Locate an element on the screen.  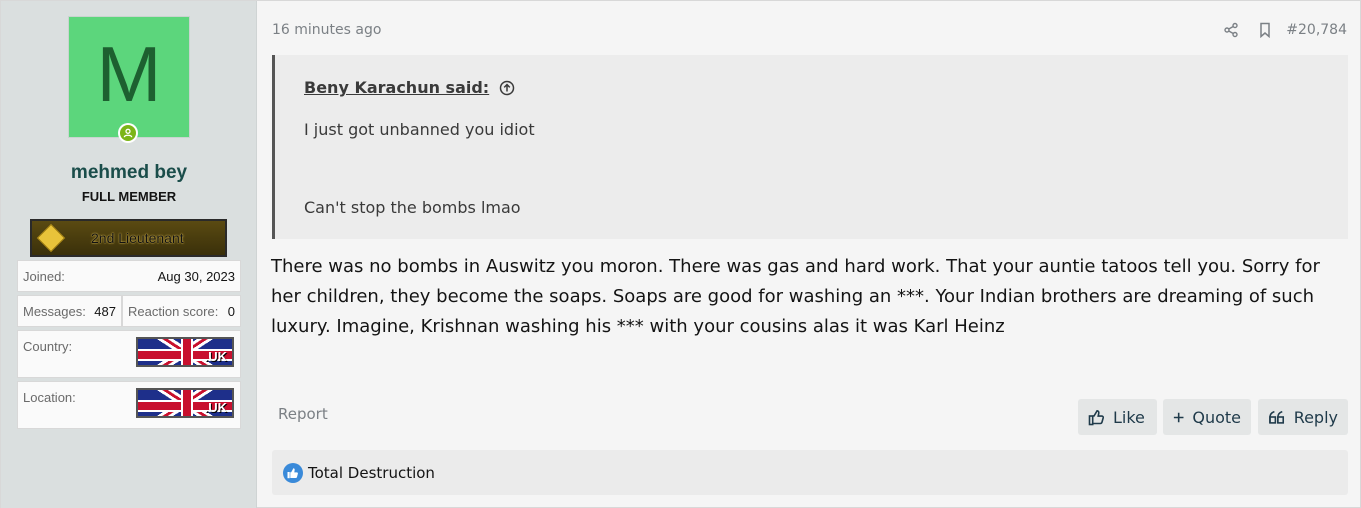
rank-label: 2nd Lieutenant is located at coordinates (137, 238).